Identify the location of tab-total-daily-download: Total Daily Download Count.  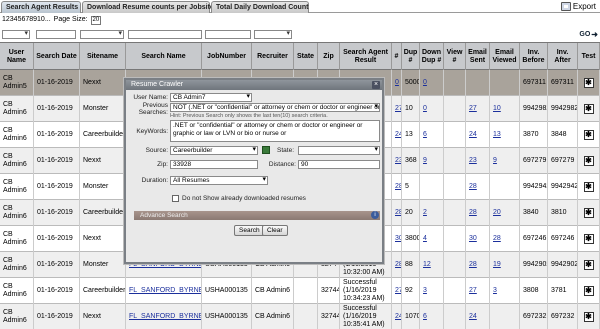
(260, 7).